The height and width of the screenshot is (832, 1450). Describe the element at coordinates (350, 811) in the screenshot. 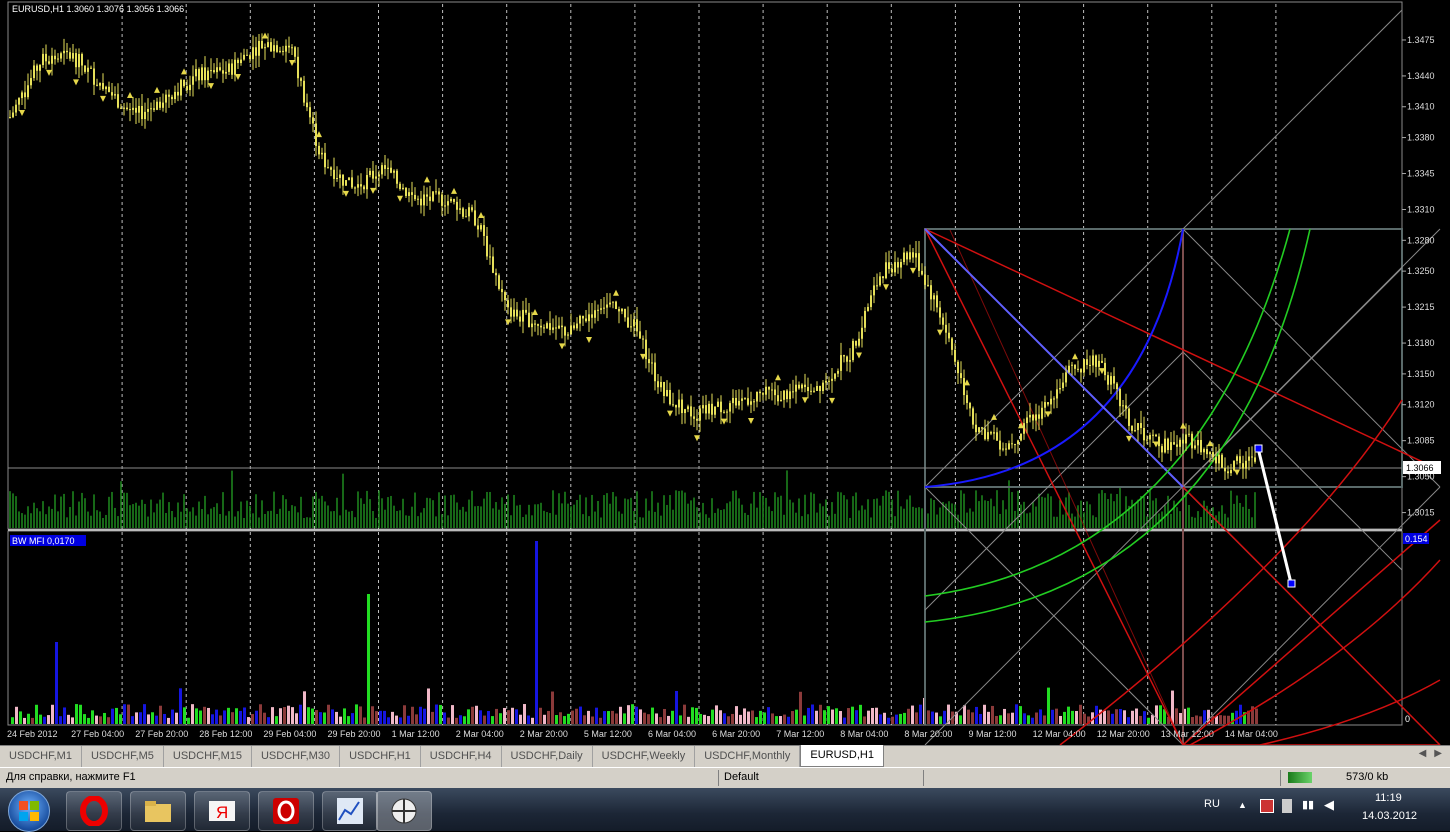

I see `taskbar-app-blue` at that location.